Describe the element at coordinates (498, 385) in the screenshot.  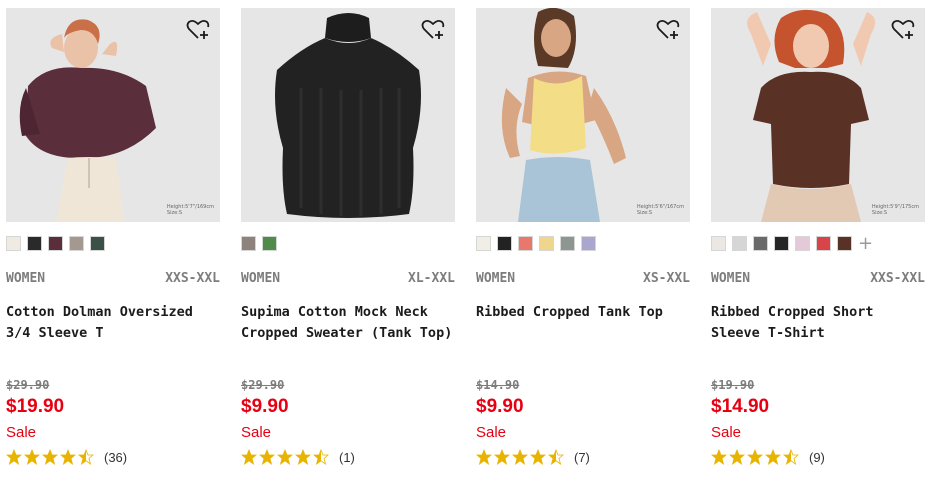
I see `original-price: $14.90` at that location.